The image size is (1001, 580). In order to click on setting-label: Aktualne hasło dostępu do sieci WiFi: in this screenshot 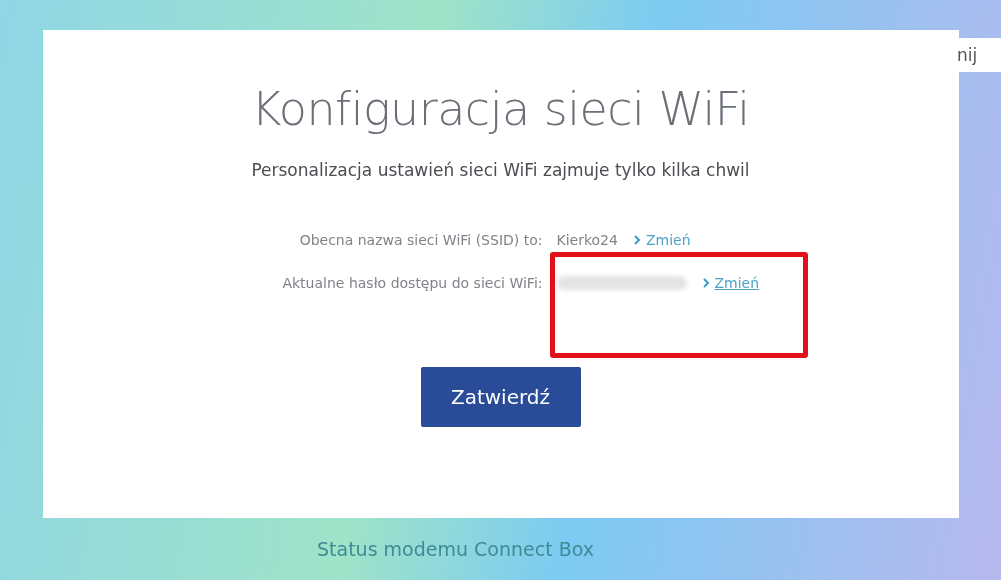, I will do `click(412, 282)`.